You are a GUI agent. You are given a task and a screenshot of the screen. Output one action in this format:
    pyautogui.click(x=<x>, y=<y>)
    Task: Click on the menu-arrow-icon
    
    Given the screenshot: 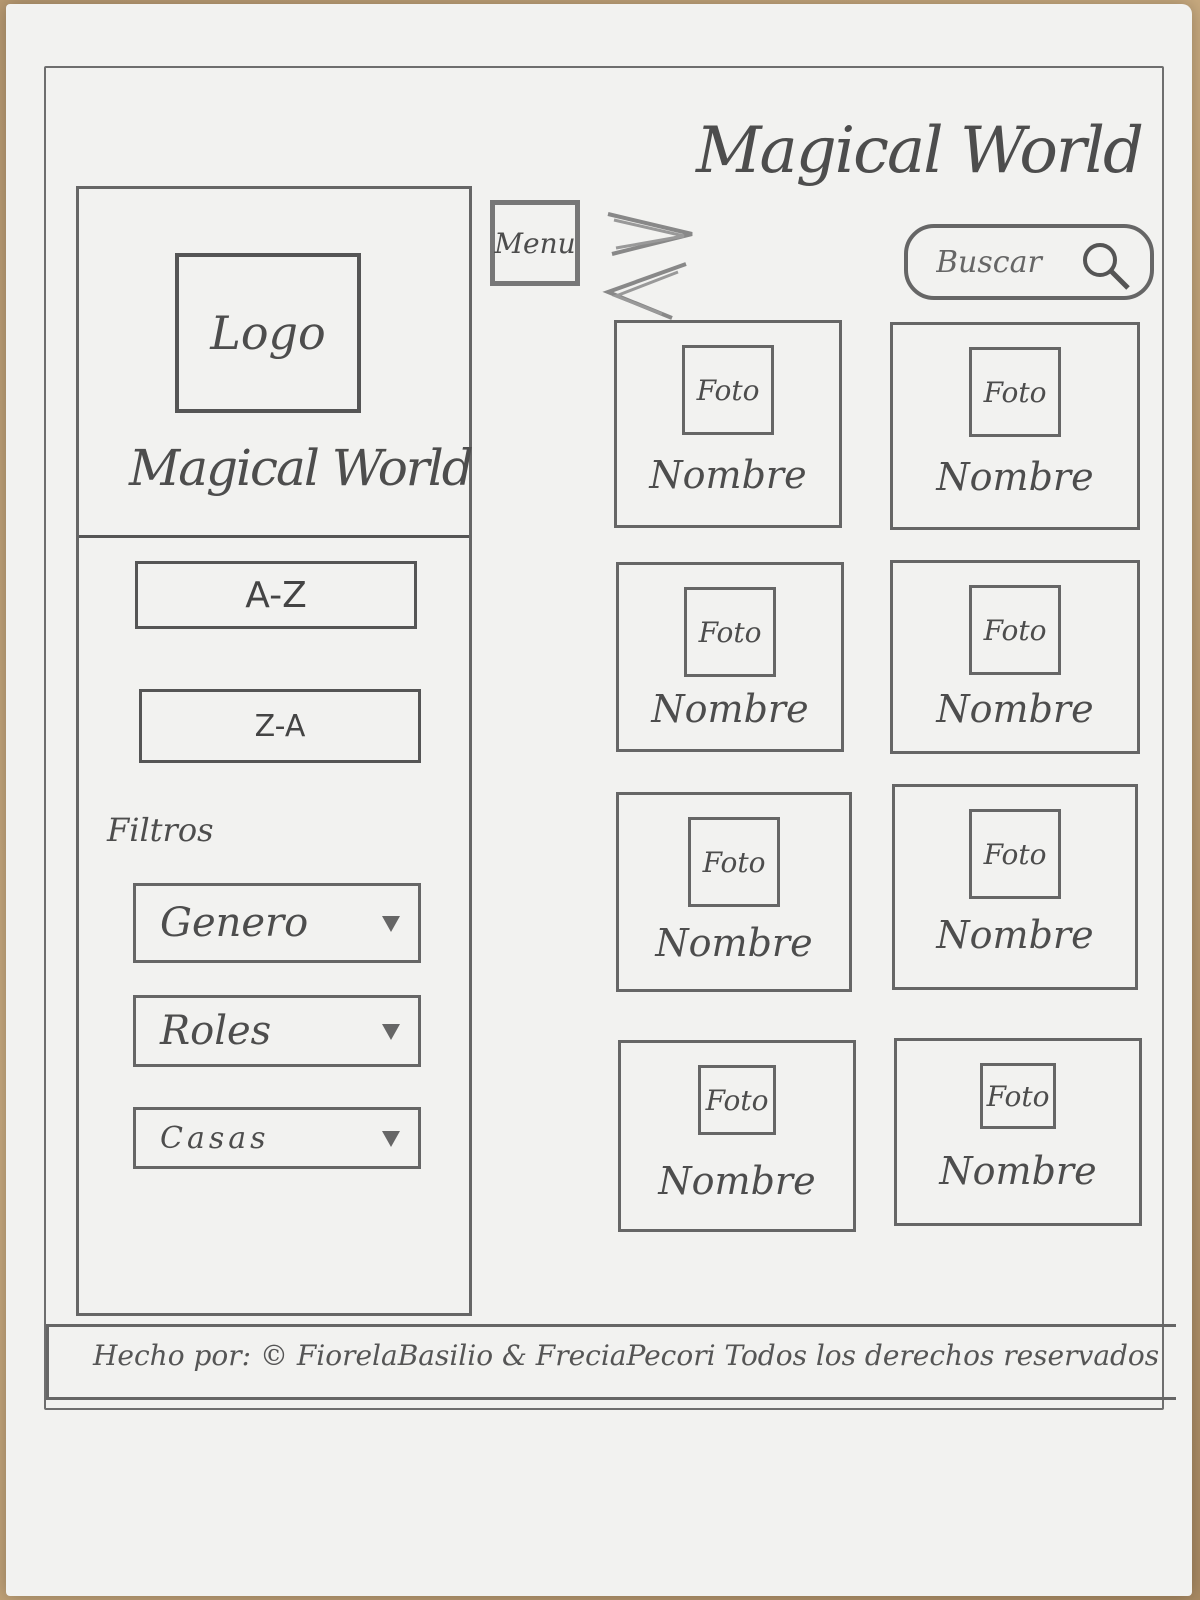 What is the action you would take?
    pyautogui.click(x=647, y=266)
    